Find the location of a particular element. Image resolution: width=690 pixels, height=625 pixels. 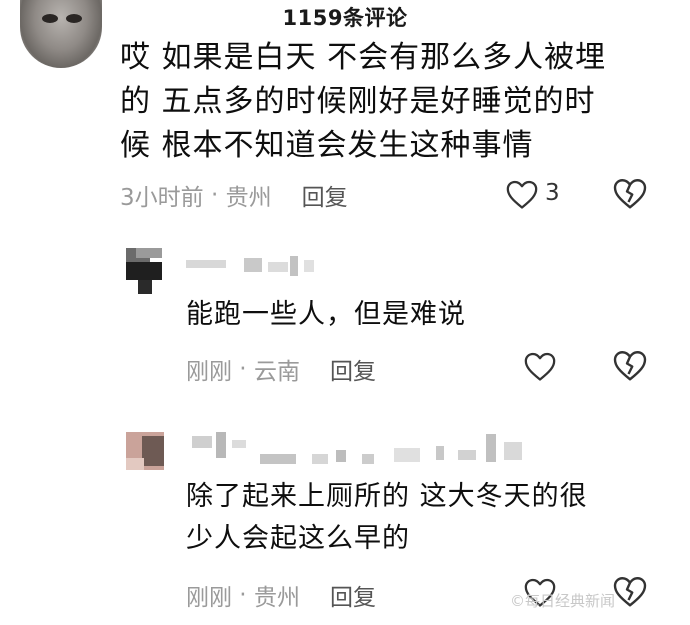

reply-text: 除了起来上厕所的 这大冬天的很 少人会起这么早的 is located at coordinates (387, 518).